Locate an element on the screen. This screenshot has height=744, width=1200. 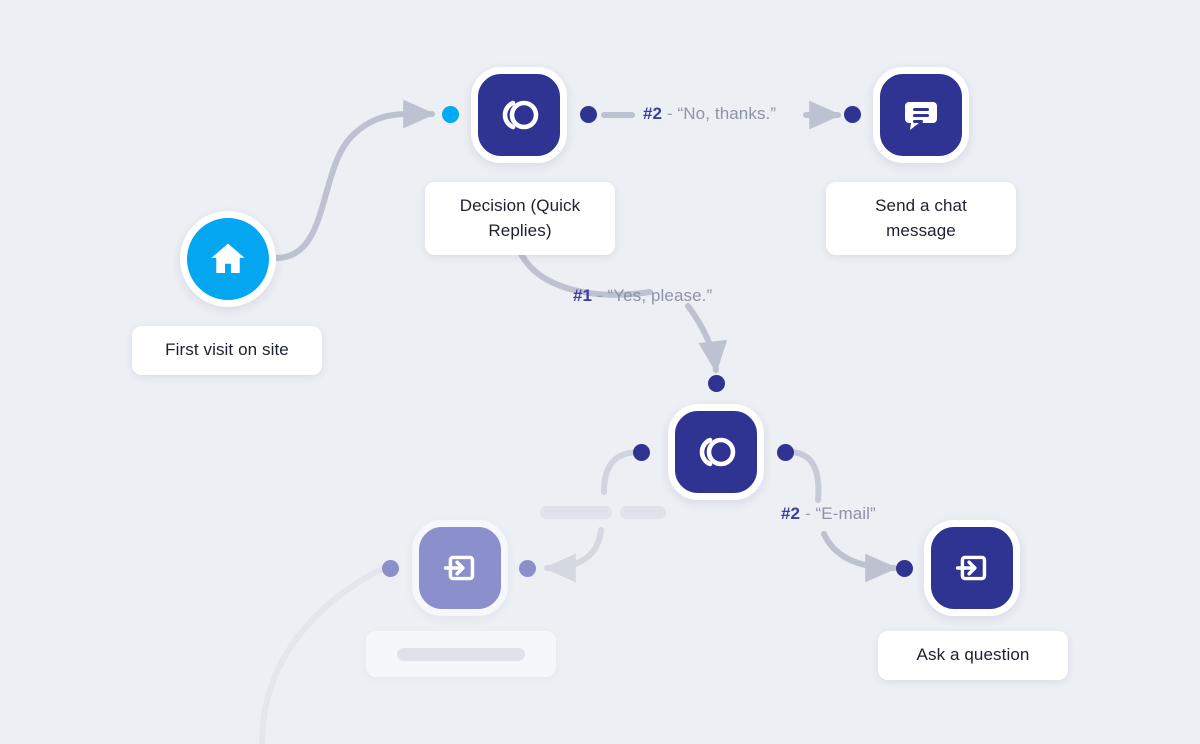
label-send-a-chat-message: Send a chat message is located at coordinates (921, 219).